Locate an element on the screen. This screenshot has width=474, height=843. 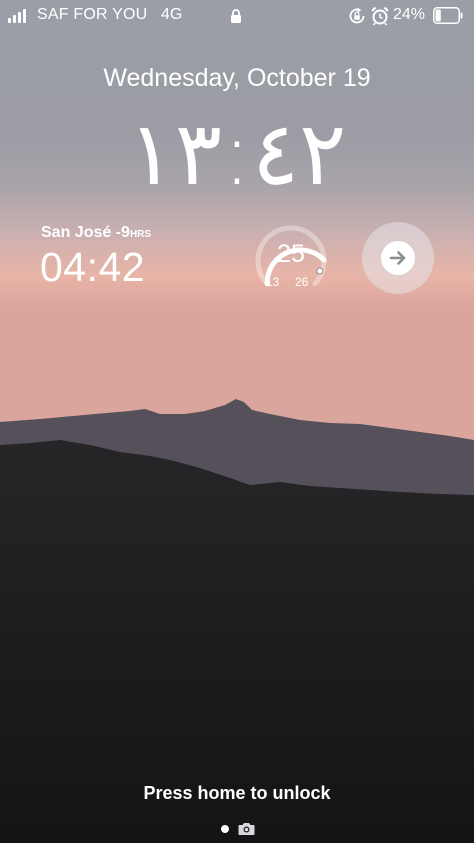
high-temperature: 26 is located at coordinates (302, 282).